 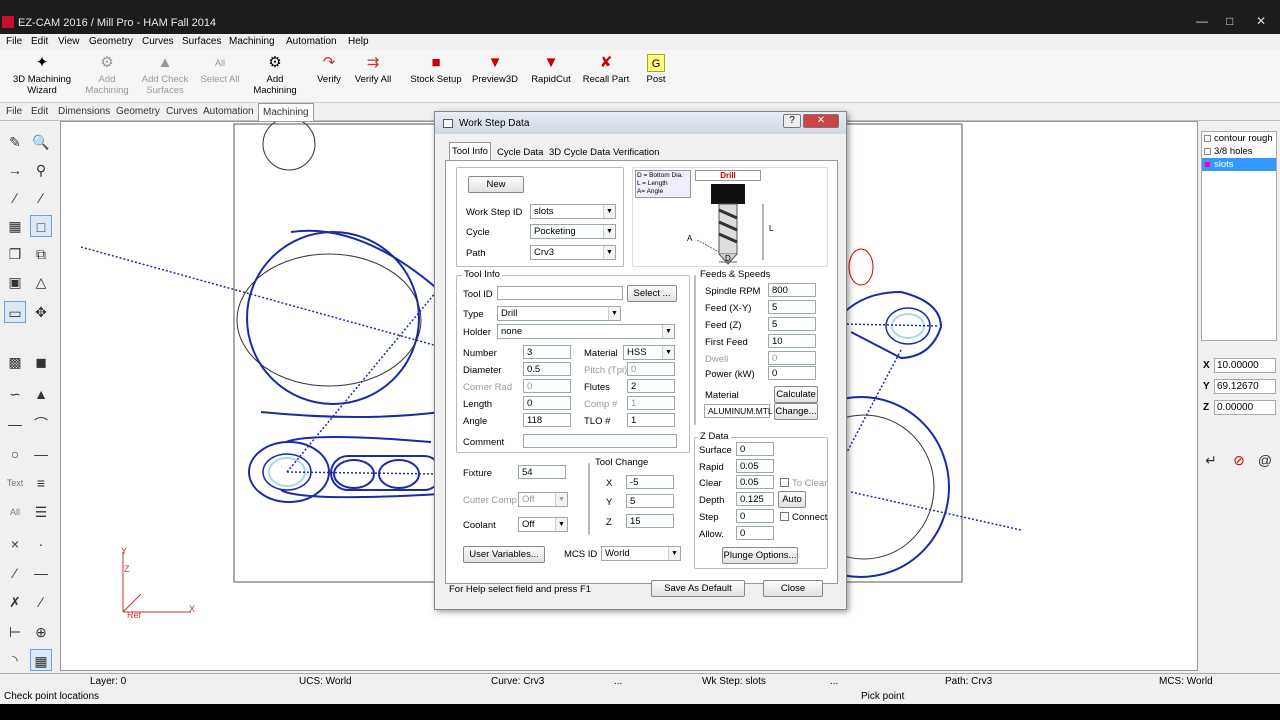 I want to click on number-input: 3, so click(x=547, y=352).